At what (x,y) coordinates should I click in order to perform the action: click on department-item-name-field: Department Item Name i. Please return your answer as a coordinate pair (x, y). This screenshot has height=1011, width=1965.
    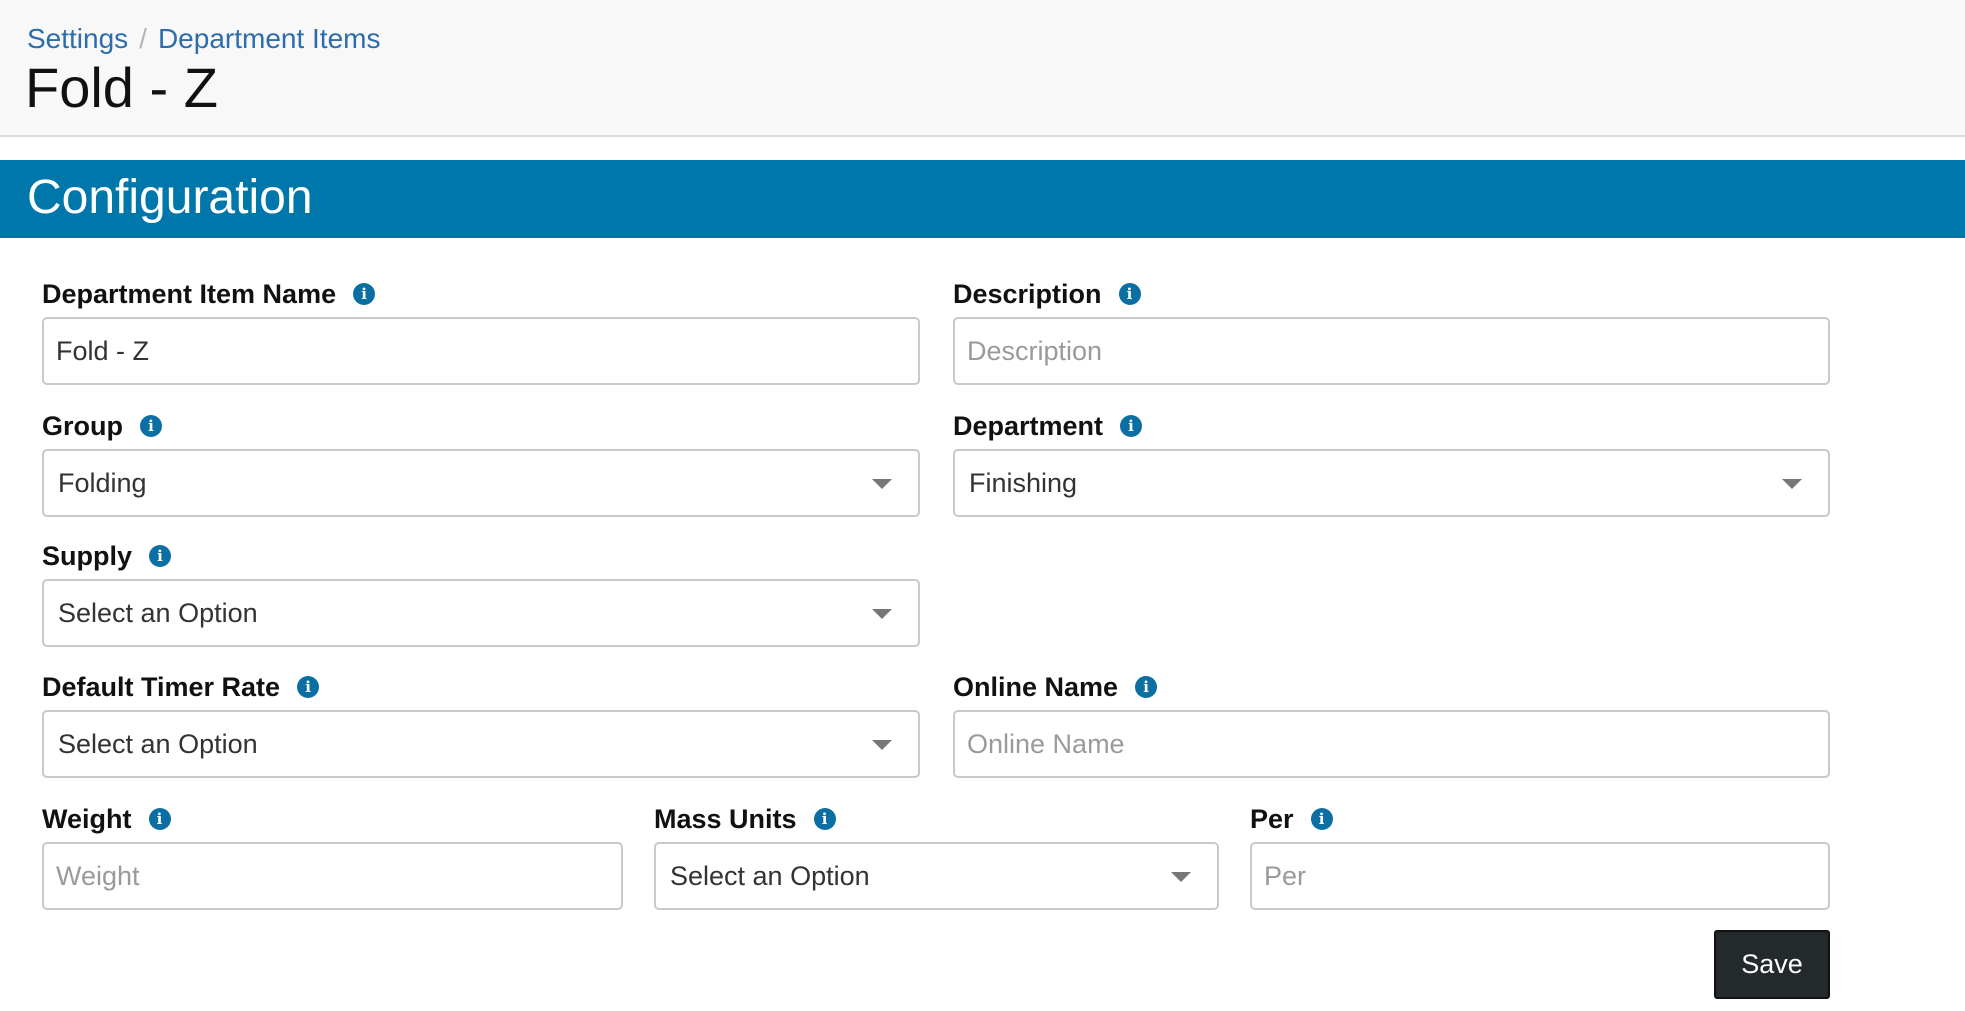
    Looking at the image, I should click on (481, 331).